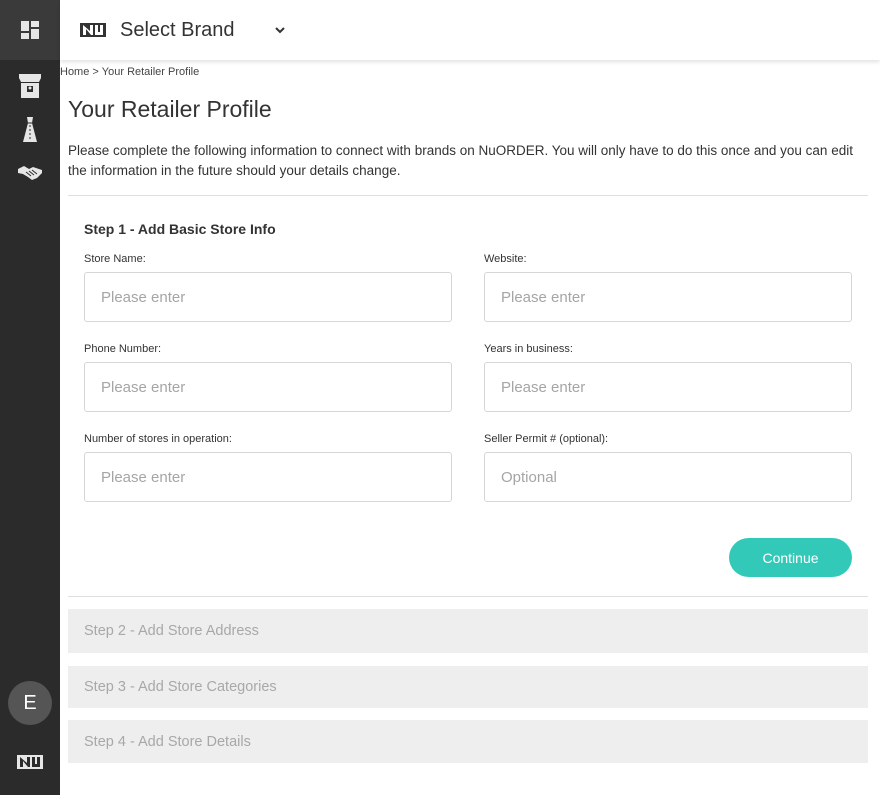  I want to click on dress-icon, so click(30, 129).